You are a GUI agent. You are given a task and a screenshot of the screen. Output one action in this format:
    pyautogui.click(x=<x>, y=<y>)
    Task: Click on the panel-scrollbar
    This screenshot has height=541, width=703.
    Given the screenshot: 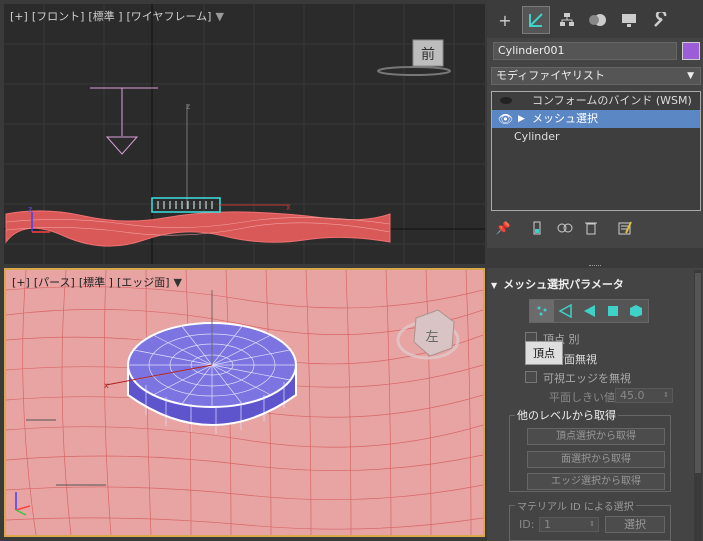 What is the action you would take?
    pyautogui.click(x=698, y=405)
    